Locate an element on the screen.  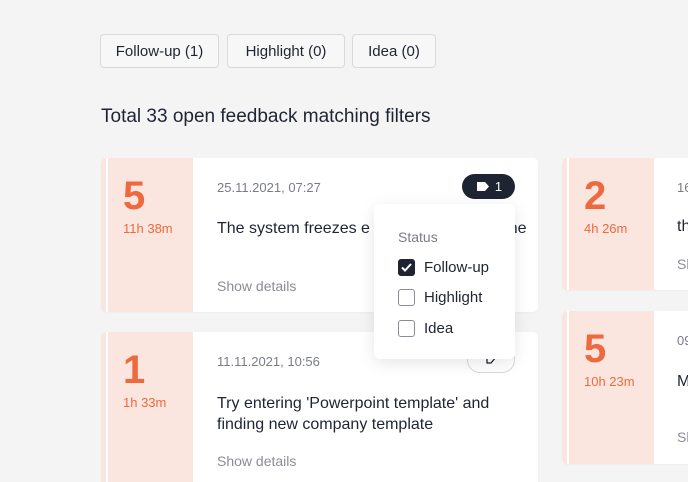
filter-highlight-chip: Highlight (0) is located at coordinates (286, 51).